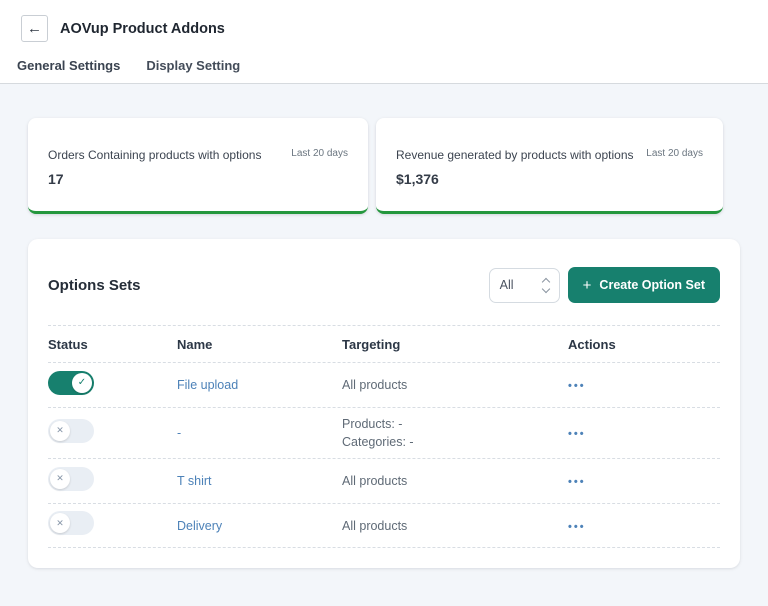  I want to click on create-option-set-button: + Create Option Set, so click(643, 285).